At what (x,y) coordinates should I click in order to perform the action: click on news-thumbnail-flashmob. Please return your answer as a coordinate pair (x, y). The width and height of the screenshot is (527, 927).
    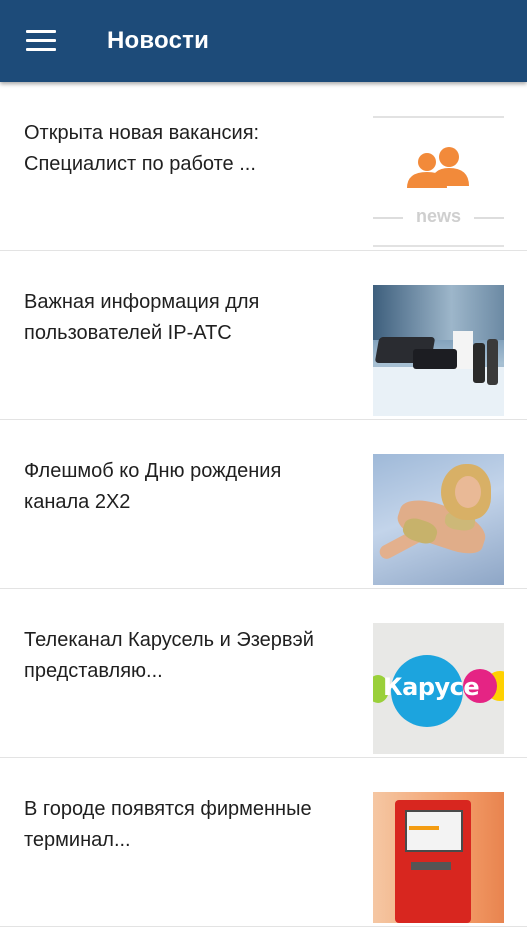
    Looking at the image, I should click on (438, 519).